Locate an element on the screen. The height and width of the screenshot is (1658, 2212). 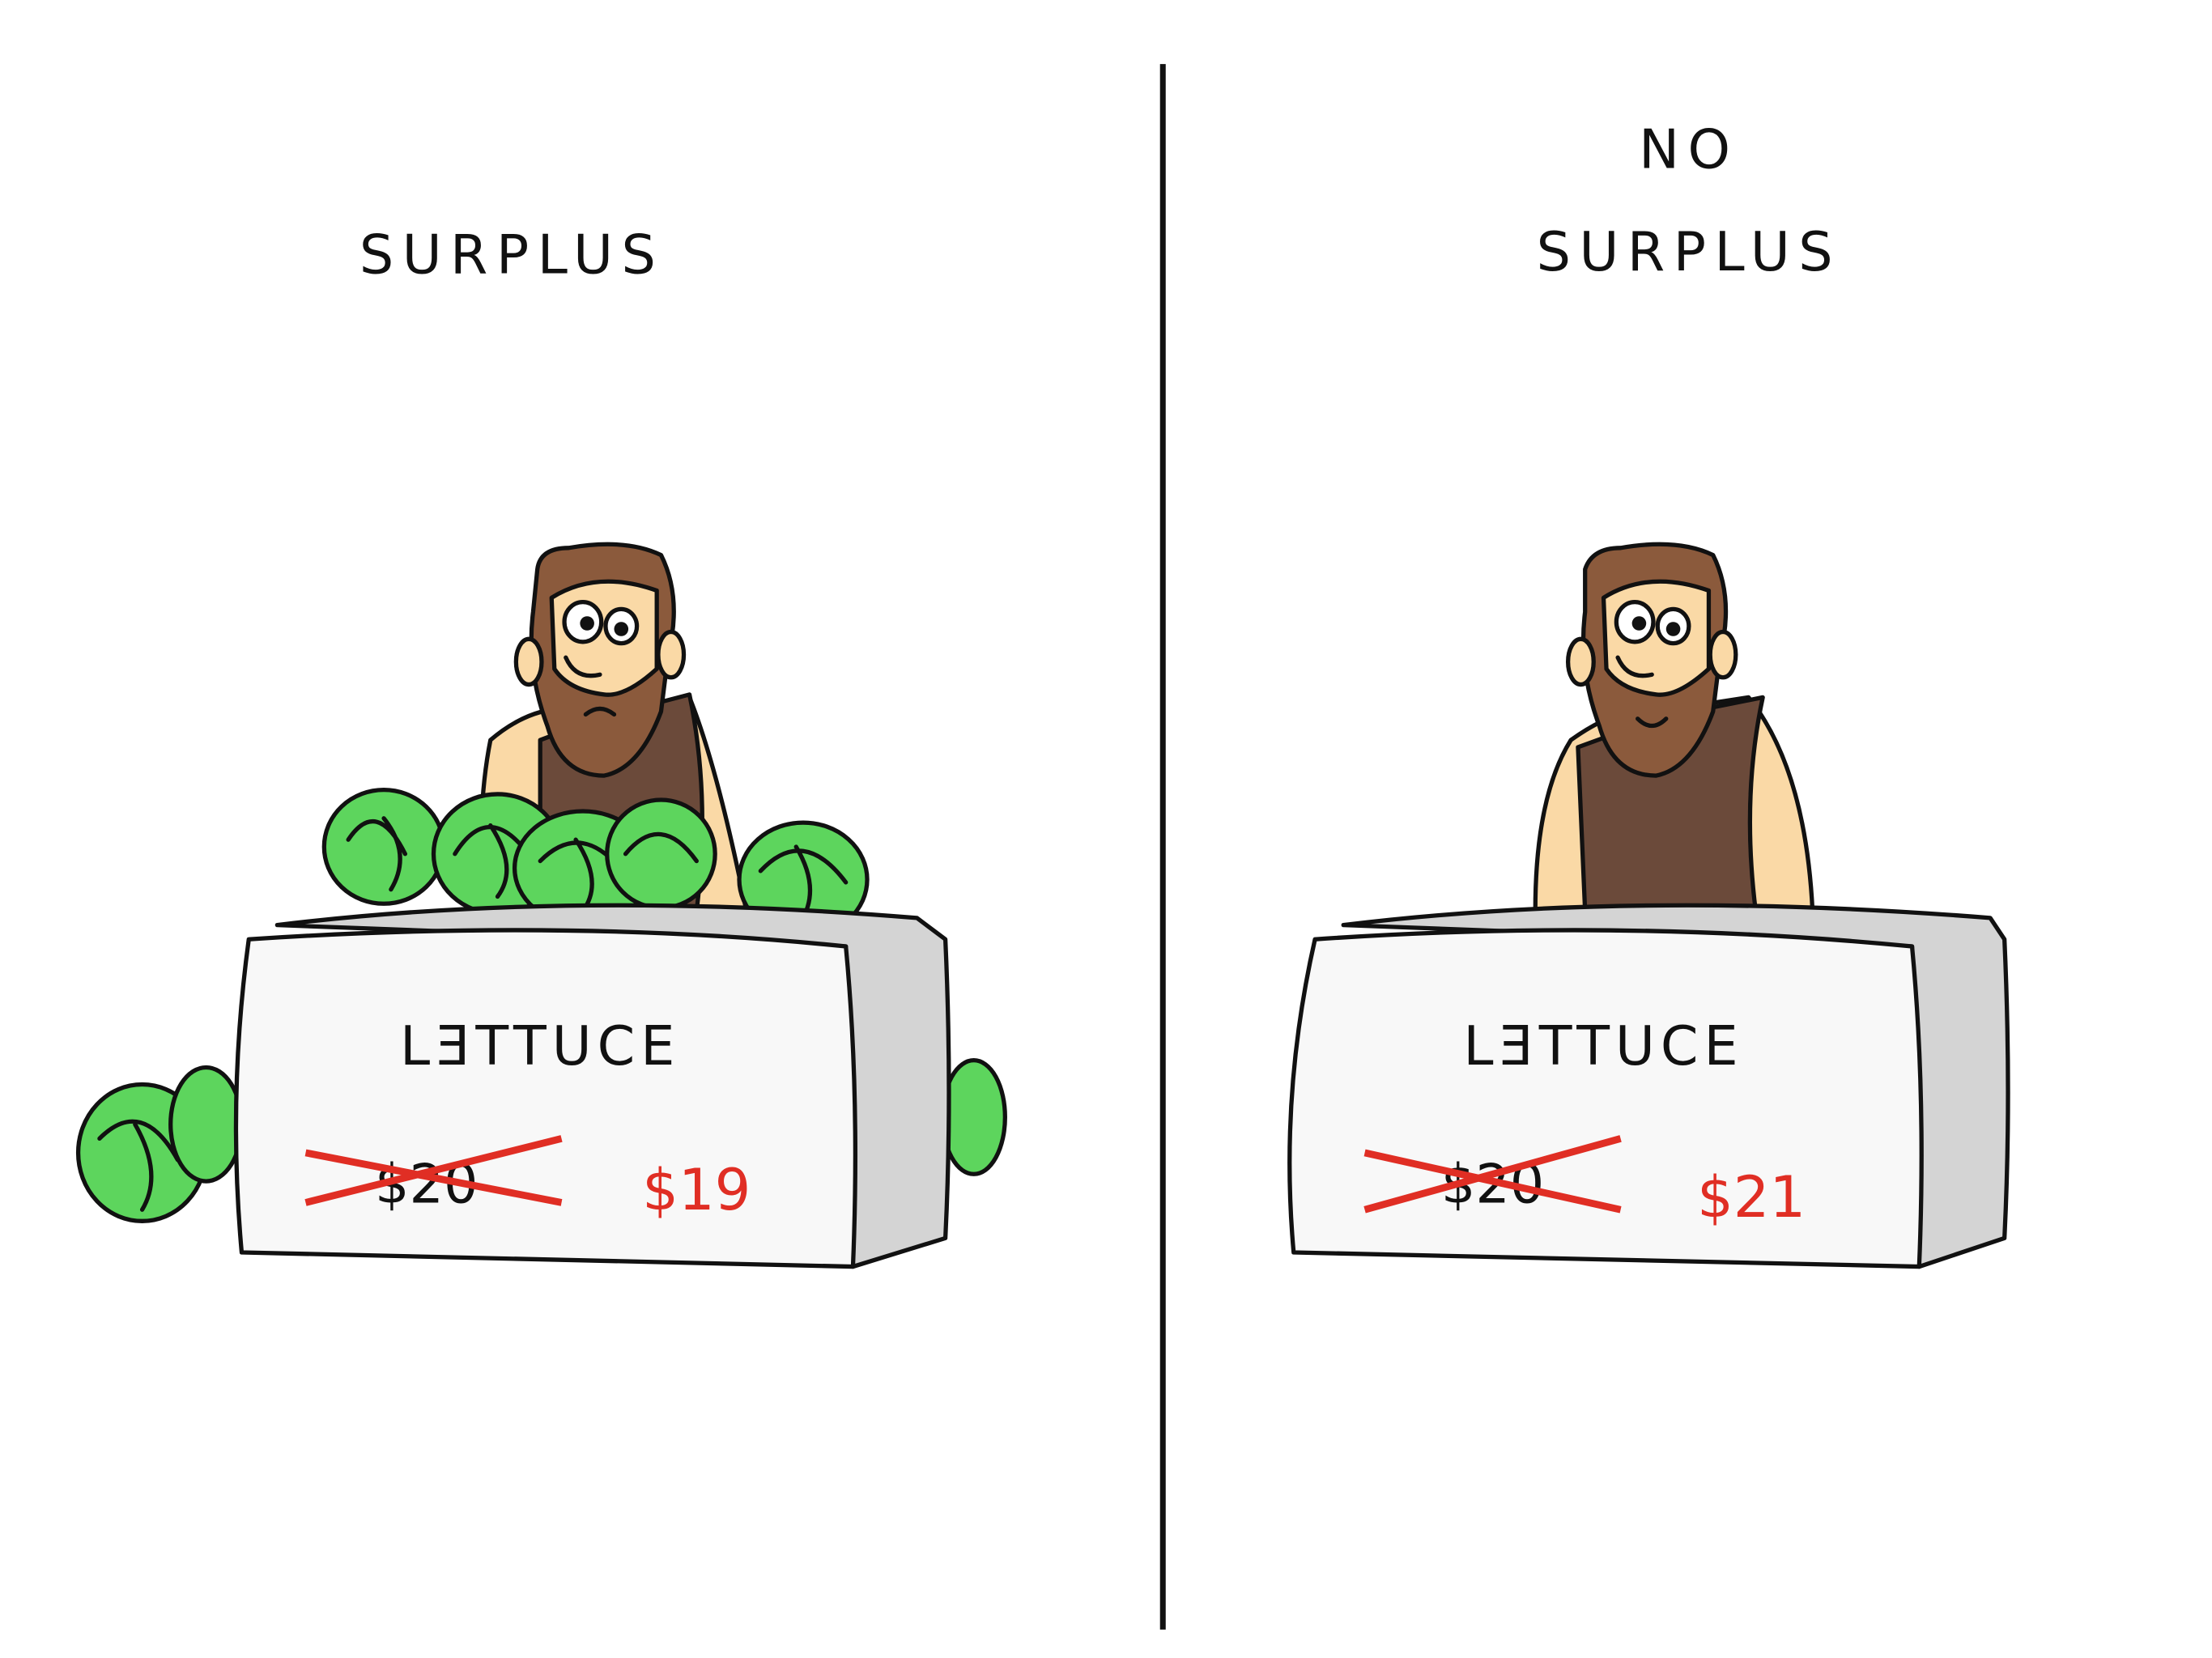
new-price: $19 is located at coordinates (697, 1190).